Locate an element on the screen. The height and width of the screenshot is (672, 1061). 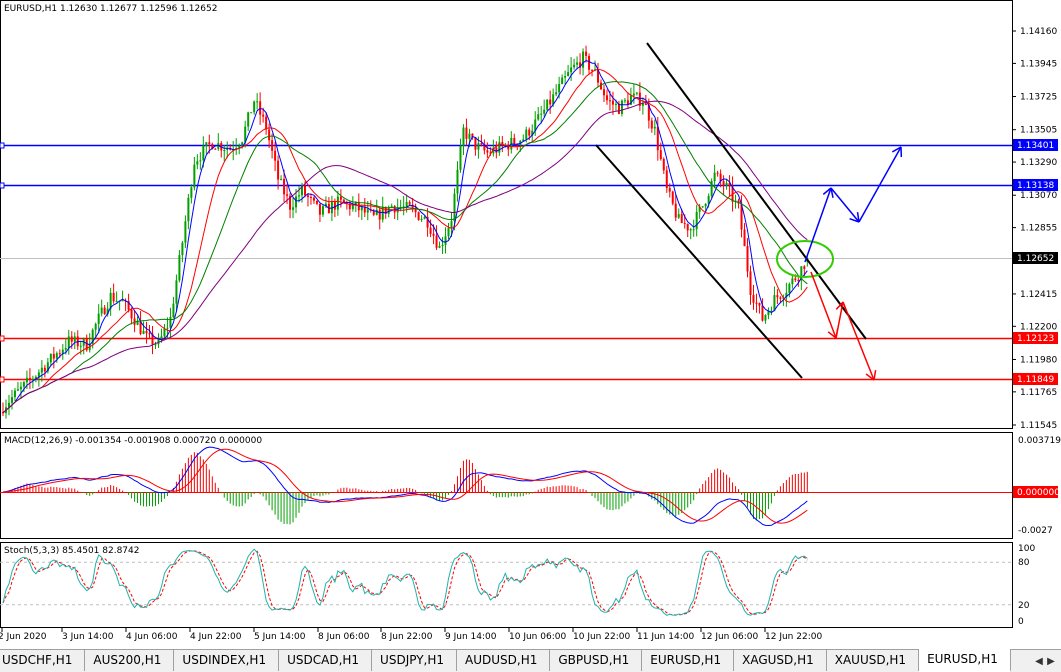
macd-axis-label: -0.0027 is located at coordinates (1035, 531).